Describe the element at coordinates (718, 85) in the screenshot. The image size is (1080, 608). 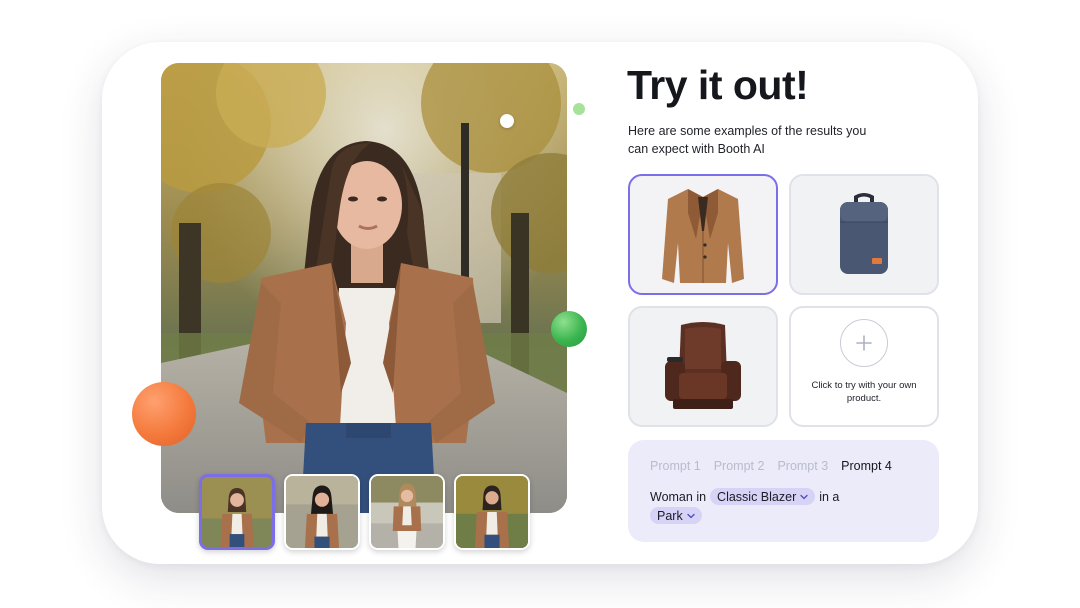
I see `page-title: Try it out!` at that location.